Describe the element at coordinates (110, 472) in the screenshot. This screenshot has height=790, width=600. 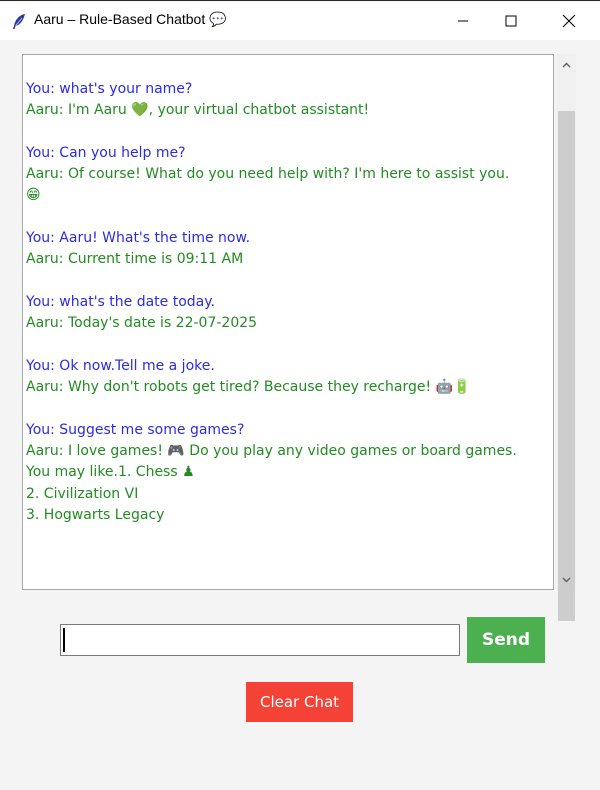
I see `bot-message: You may like.1. Chess ♟` at that location.